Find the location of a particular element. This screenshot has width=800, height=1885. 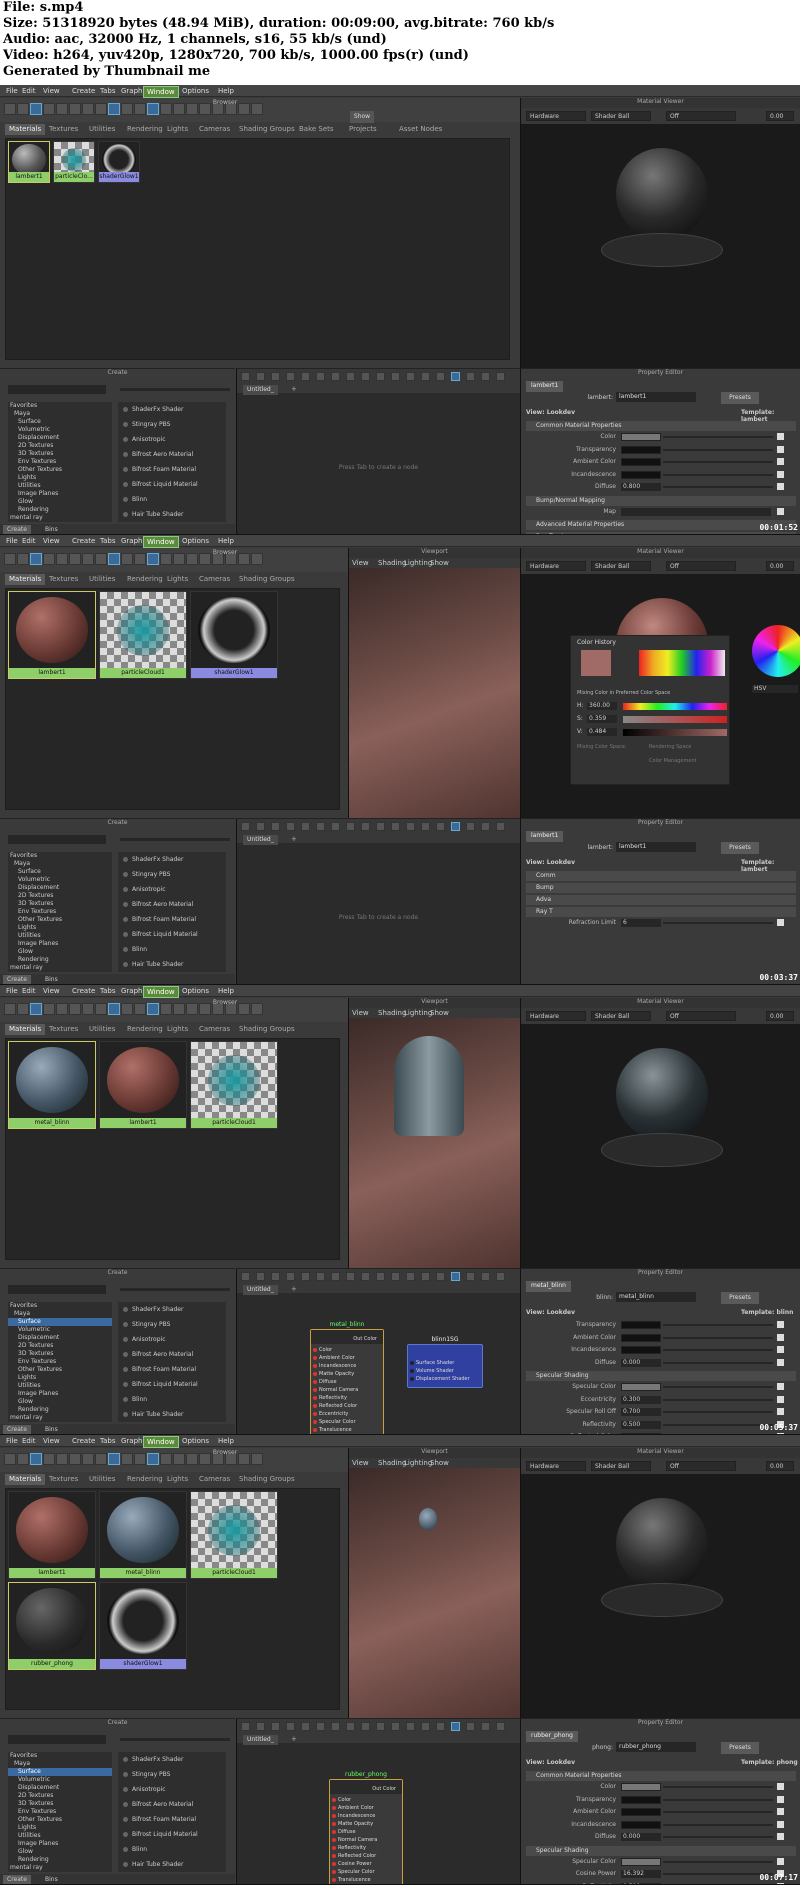

material-swatch: rubber_phong is located at coordinates (52, 1626).